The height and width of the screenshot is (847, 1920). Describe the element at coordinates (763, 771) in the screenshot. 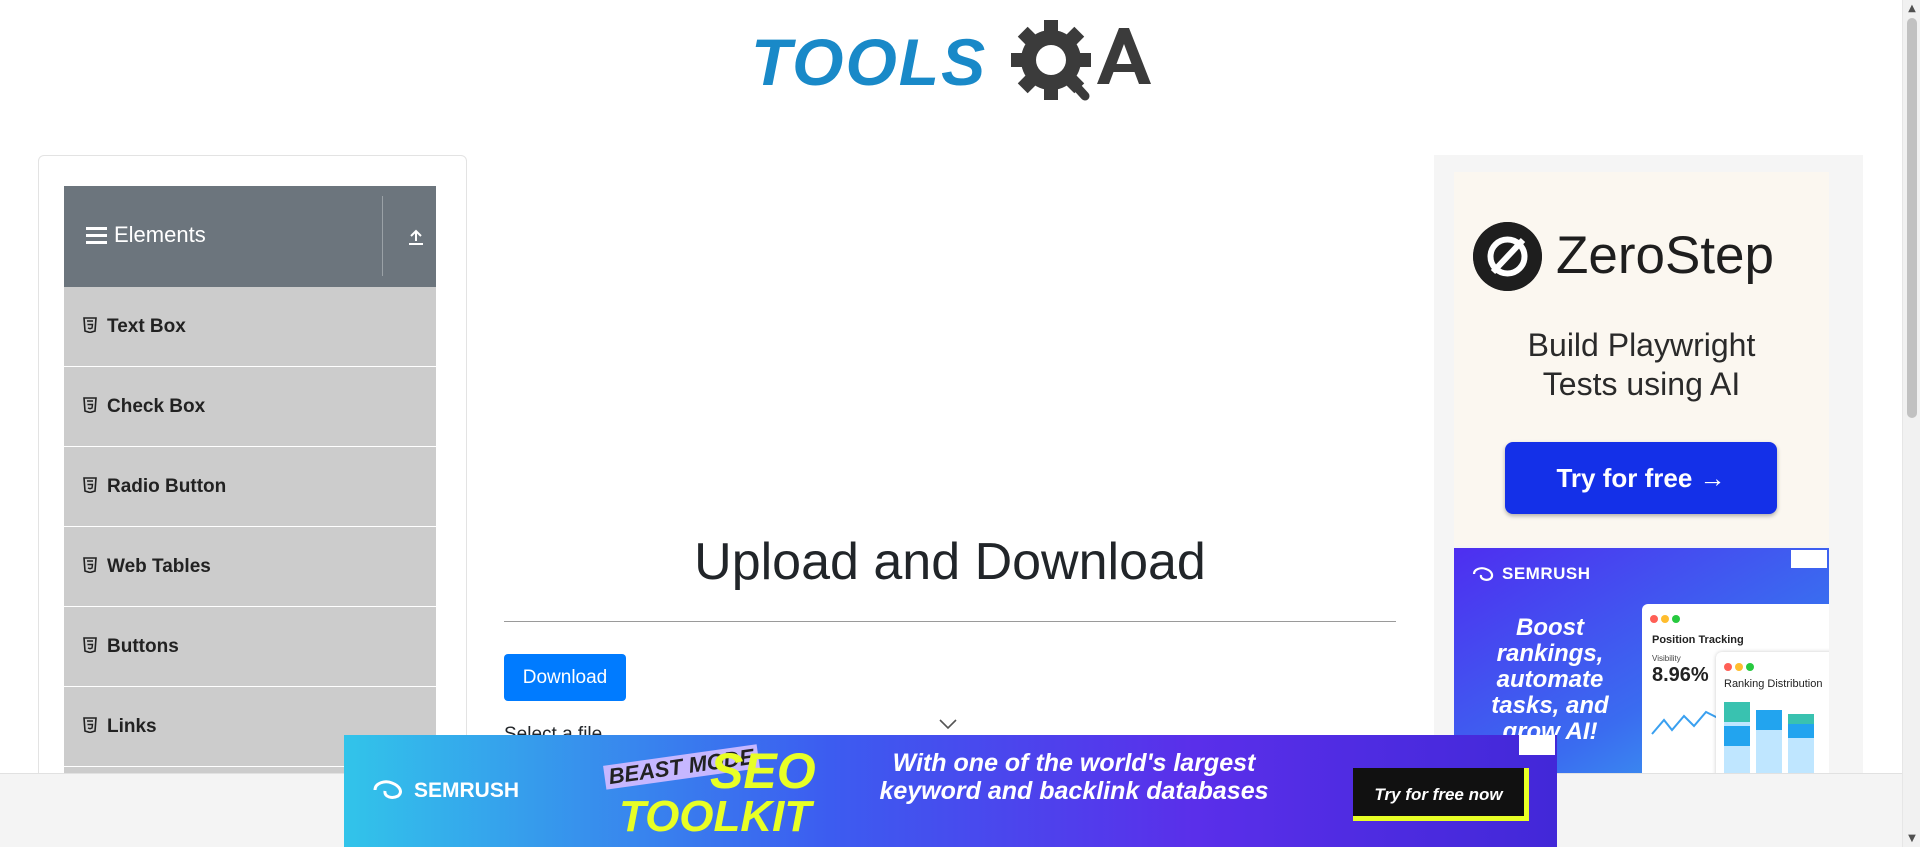

I see `seo-label: SEO` at that location.